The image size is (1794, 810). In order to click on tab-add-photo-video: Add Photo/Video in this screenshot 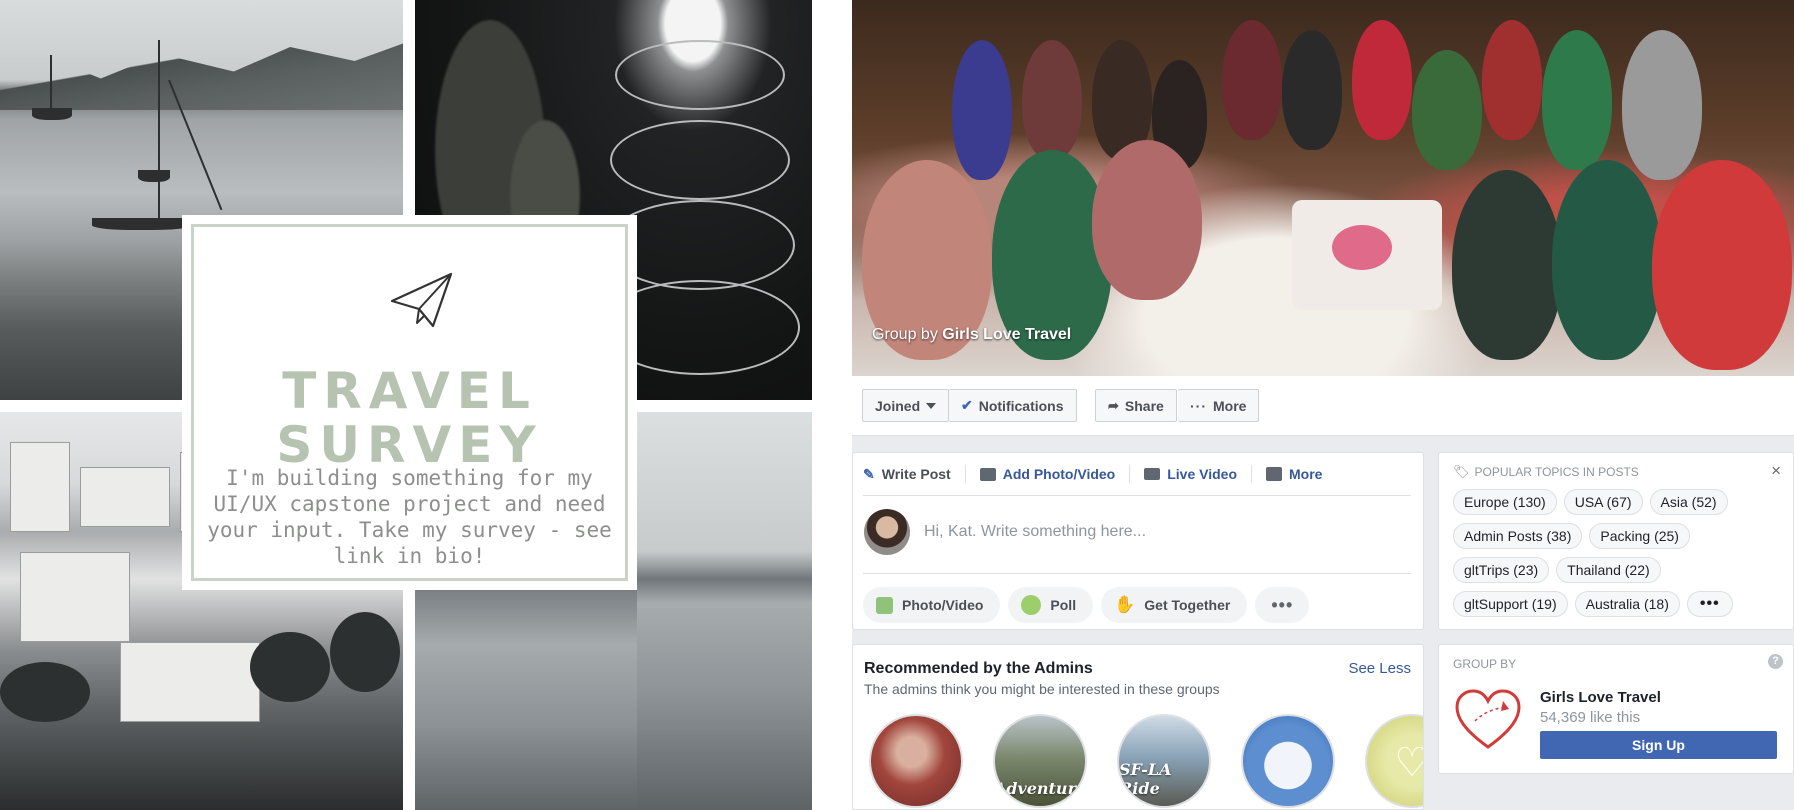, I will do `click(1055, 474)`.